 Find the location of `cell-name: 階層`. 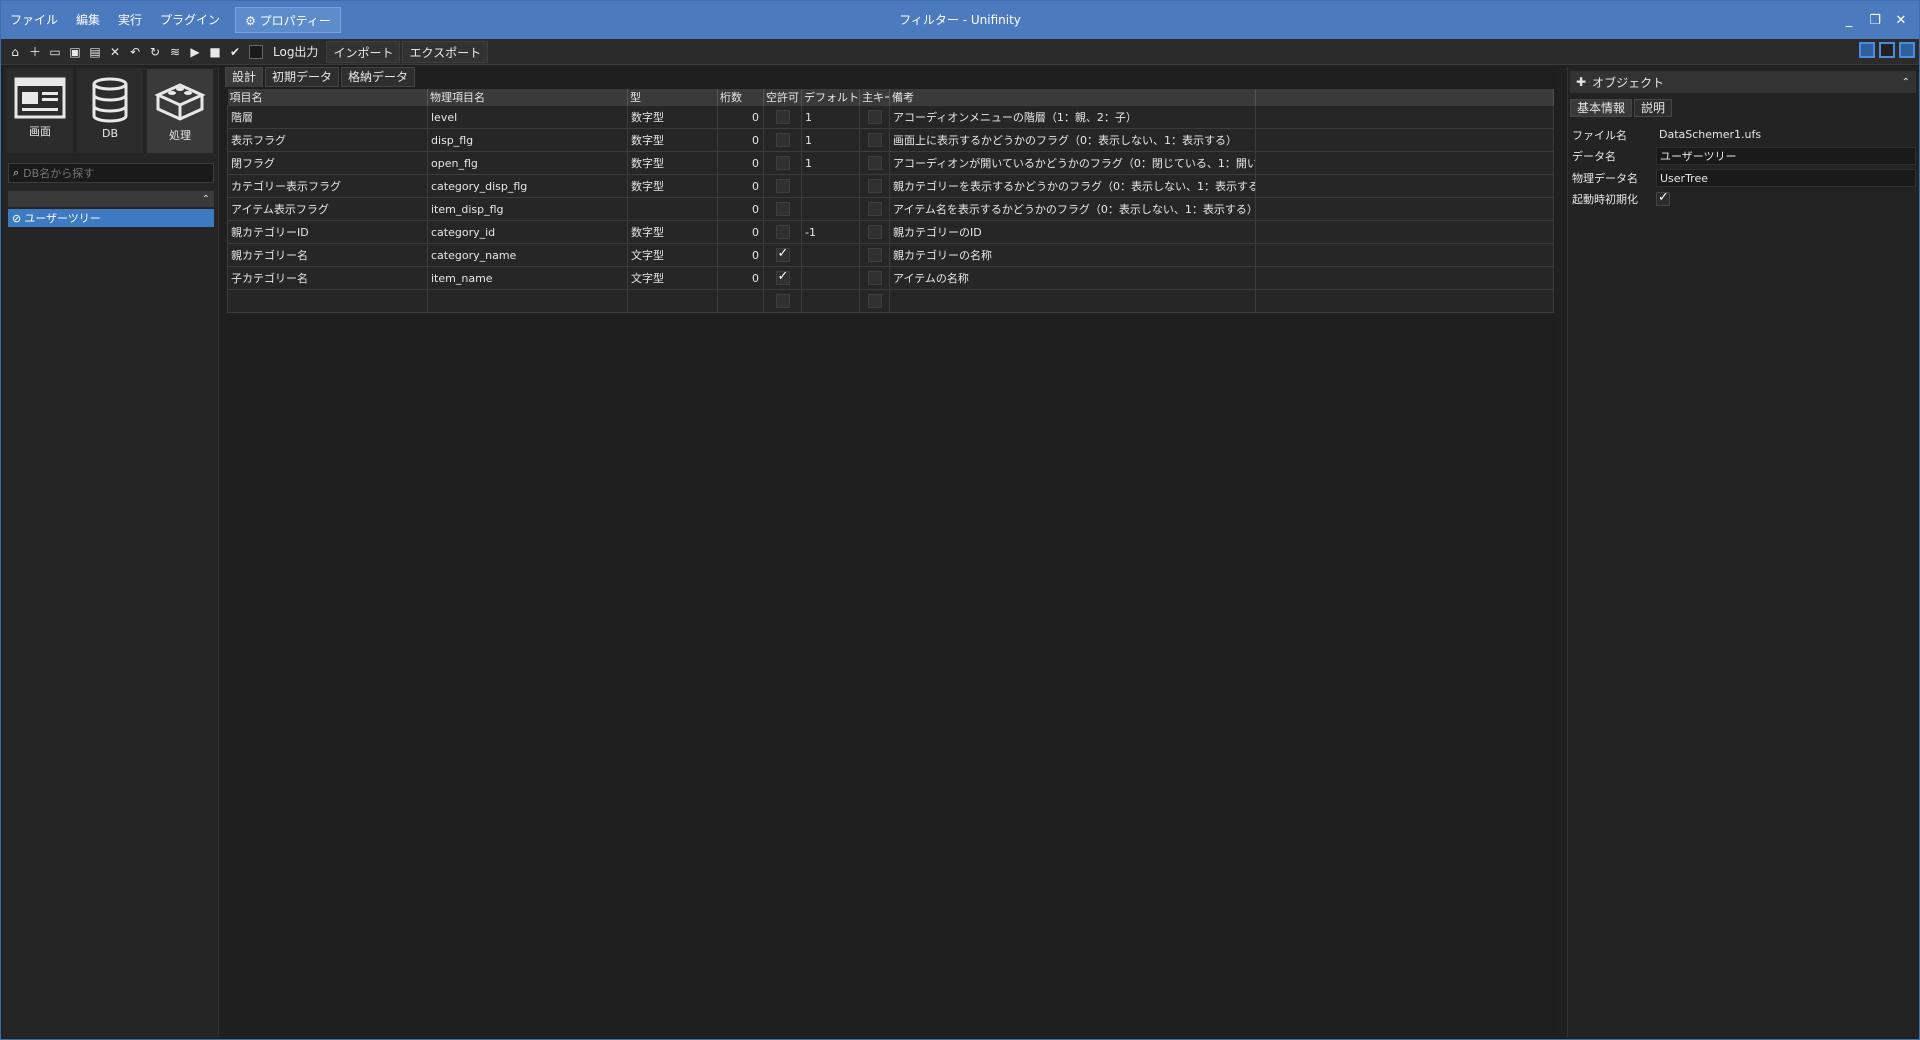

cell-name: 階層 is located at coordinates (327, 117).